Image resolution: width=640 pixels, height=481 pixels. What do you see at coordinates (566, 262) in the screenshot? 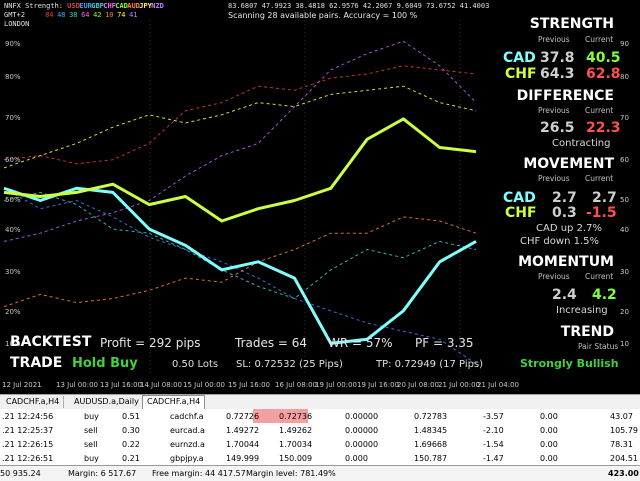
I see `momentum-title: MOMENTUM` at bounding box center [566, 262].